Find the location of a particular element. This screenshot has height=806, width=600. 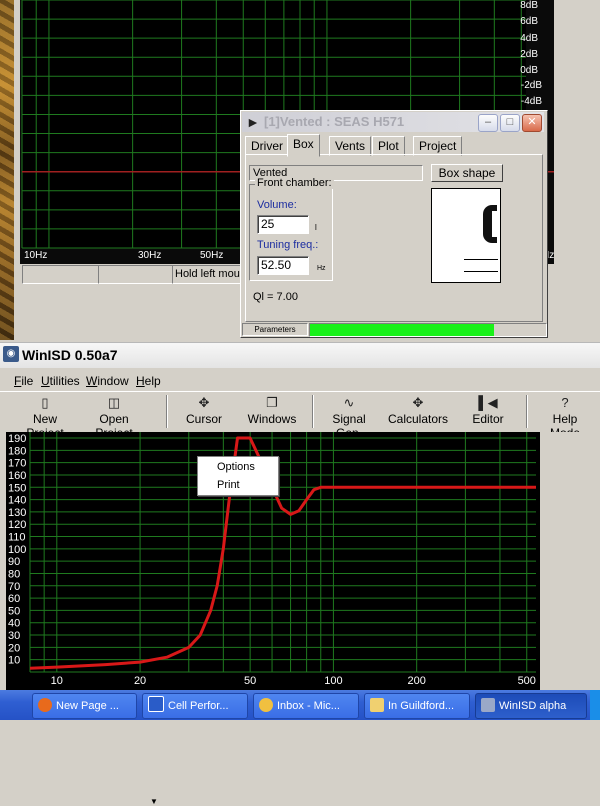

context-menu-options: Options is located at coordinates (236, 467).